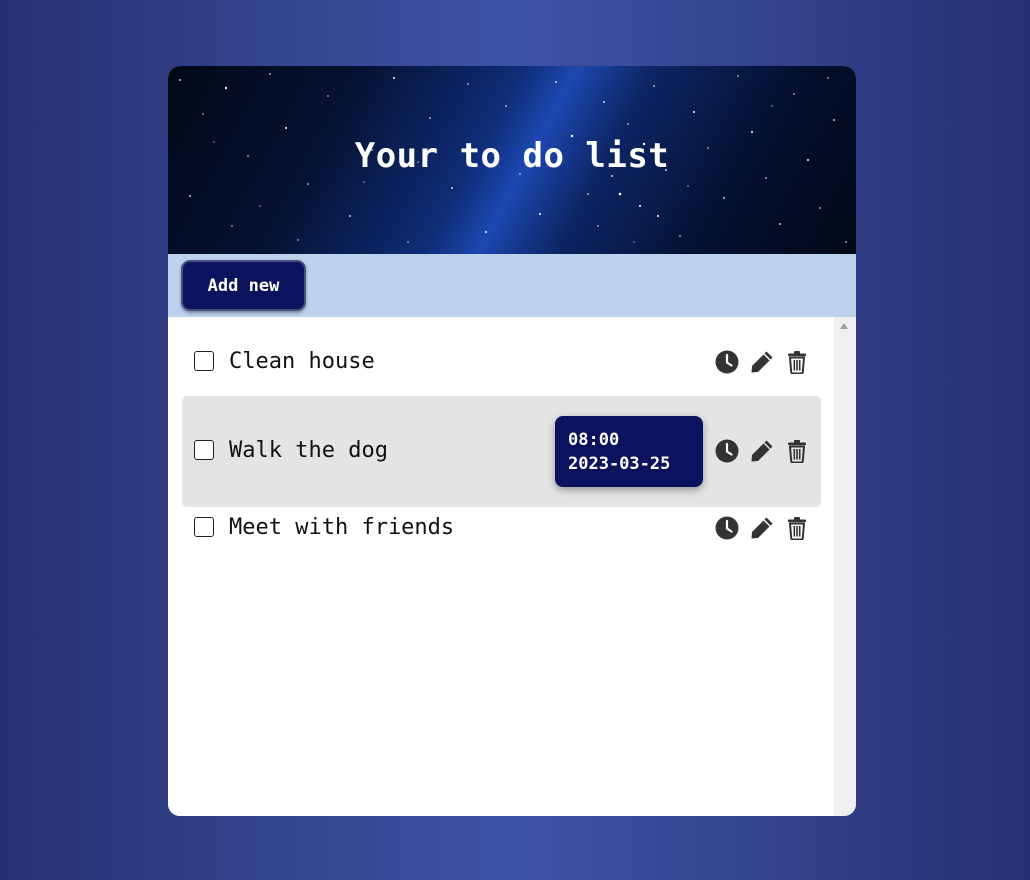 This screenshot has width=1030, height=880. Describe the element at coordinates (594, 440) in the screenshot. I see `tooltip-time: 08:00` at that location.